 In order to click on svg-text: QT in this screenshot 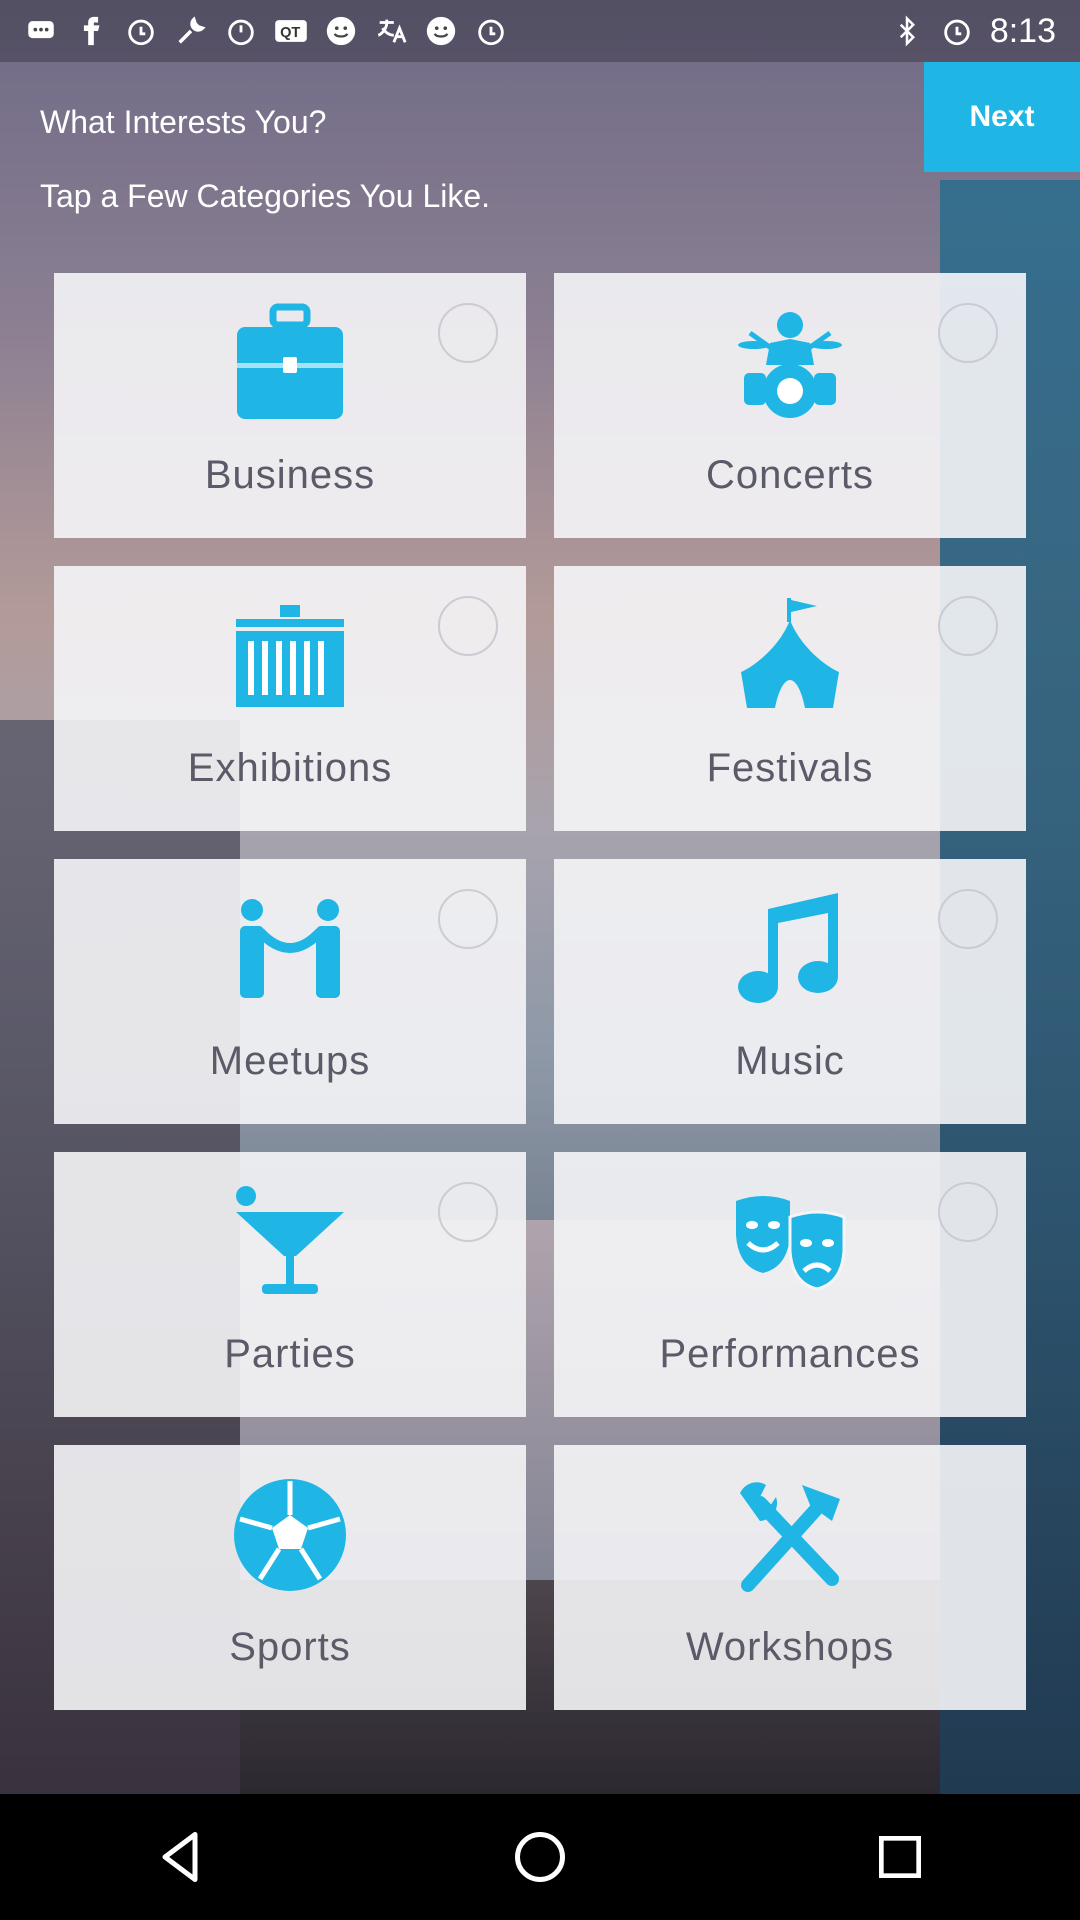, I will do `click(290, 33)`.